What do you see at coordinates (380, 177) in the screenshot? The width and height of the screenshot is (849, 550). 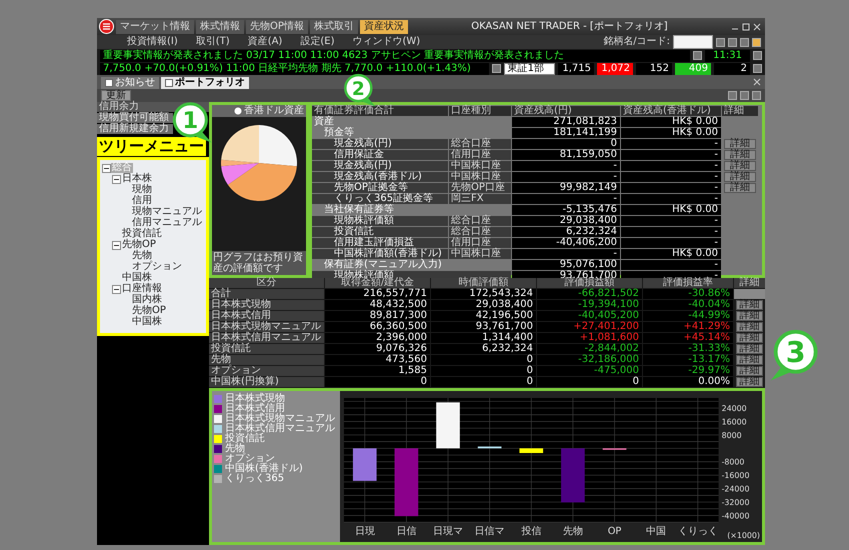 I see `row-label: 現金残高(香港ドル)` at bounding box center [380, 177].